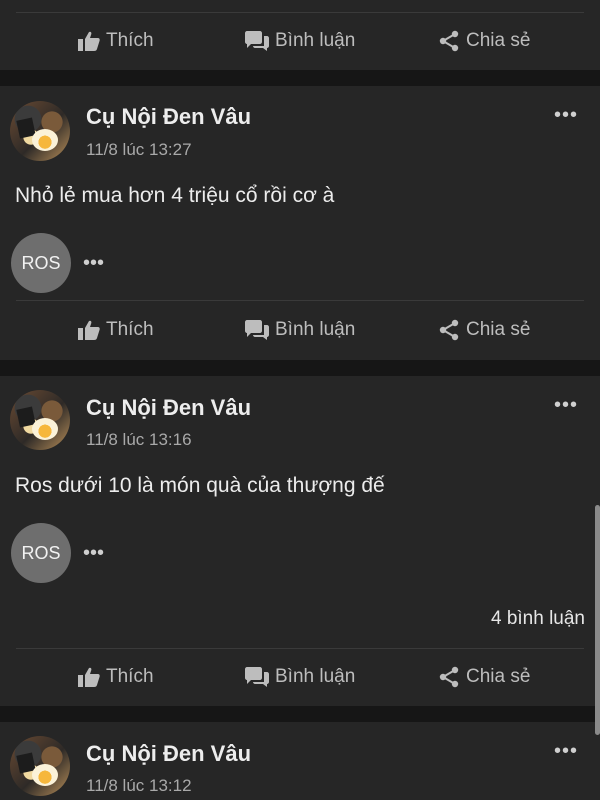 The height and width of the screenshot is (800, 600). Describe the element at coordinates (175, 195) in the screenshot. I see `post-text: Nhỏ lẻ mua hơn 4 triệu cổ rồi cơ à` at that location.